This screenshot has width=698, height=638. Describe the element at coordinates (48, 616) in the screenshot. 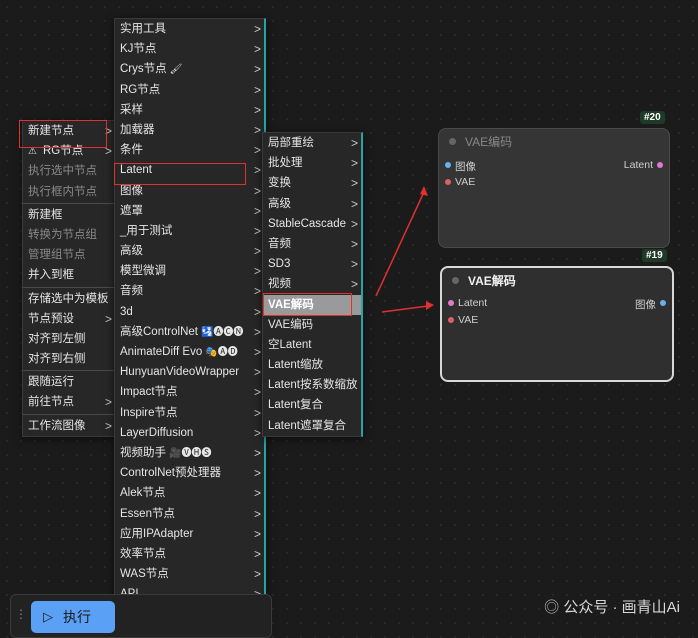

I see `play-icon: ▷` at that location.